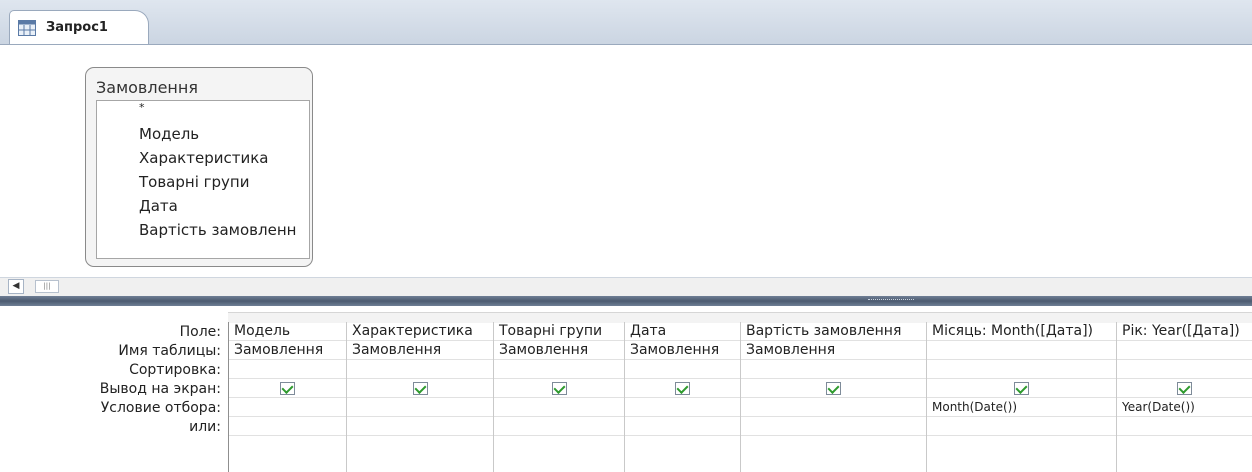  I want to click on grid-column: Дата Замовлення, so click(682, 397).